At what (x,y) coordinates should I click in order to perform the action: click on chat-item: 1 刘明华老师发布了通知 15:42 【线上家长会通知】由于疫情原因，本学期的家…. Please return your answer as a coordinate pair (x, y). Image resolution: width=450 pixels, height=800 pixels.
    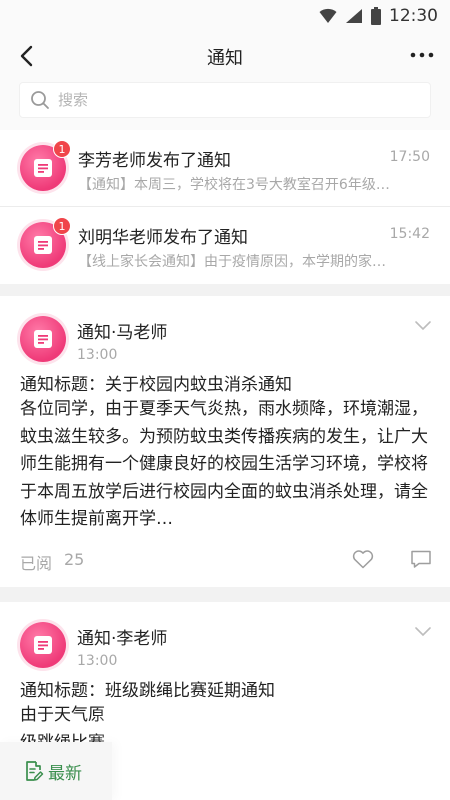
    Looking at the image, I should click on (225, 245).